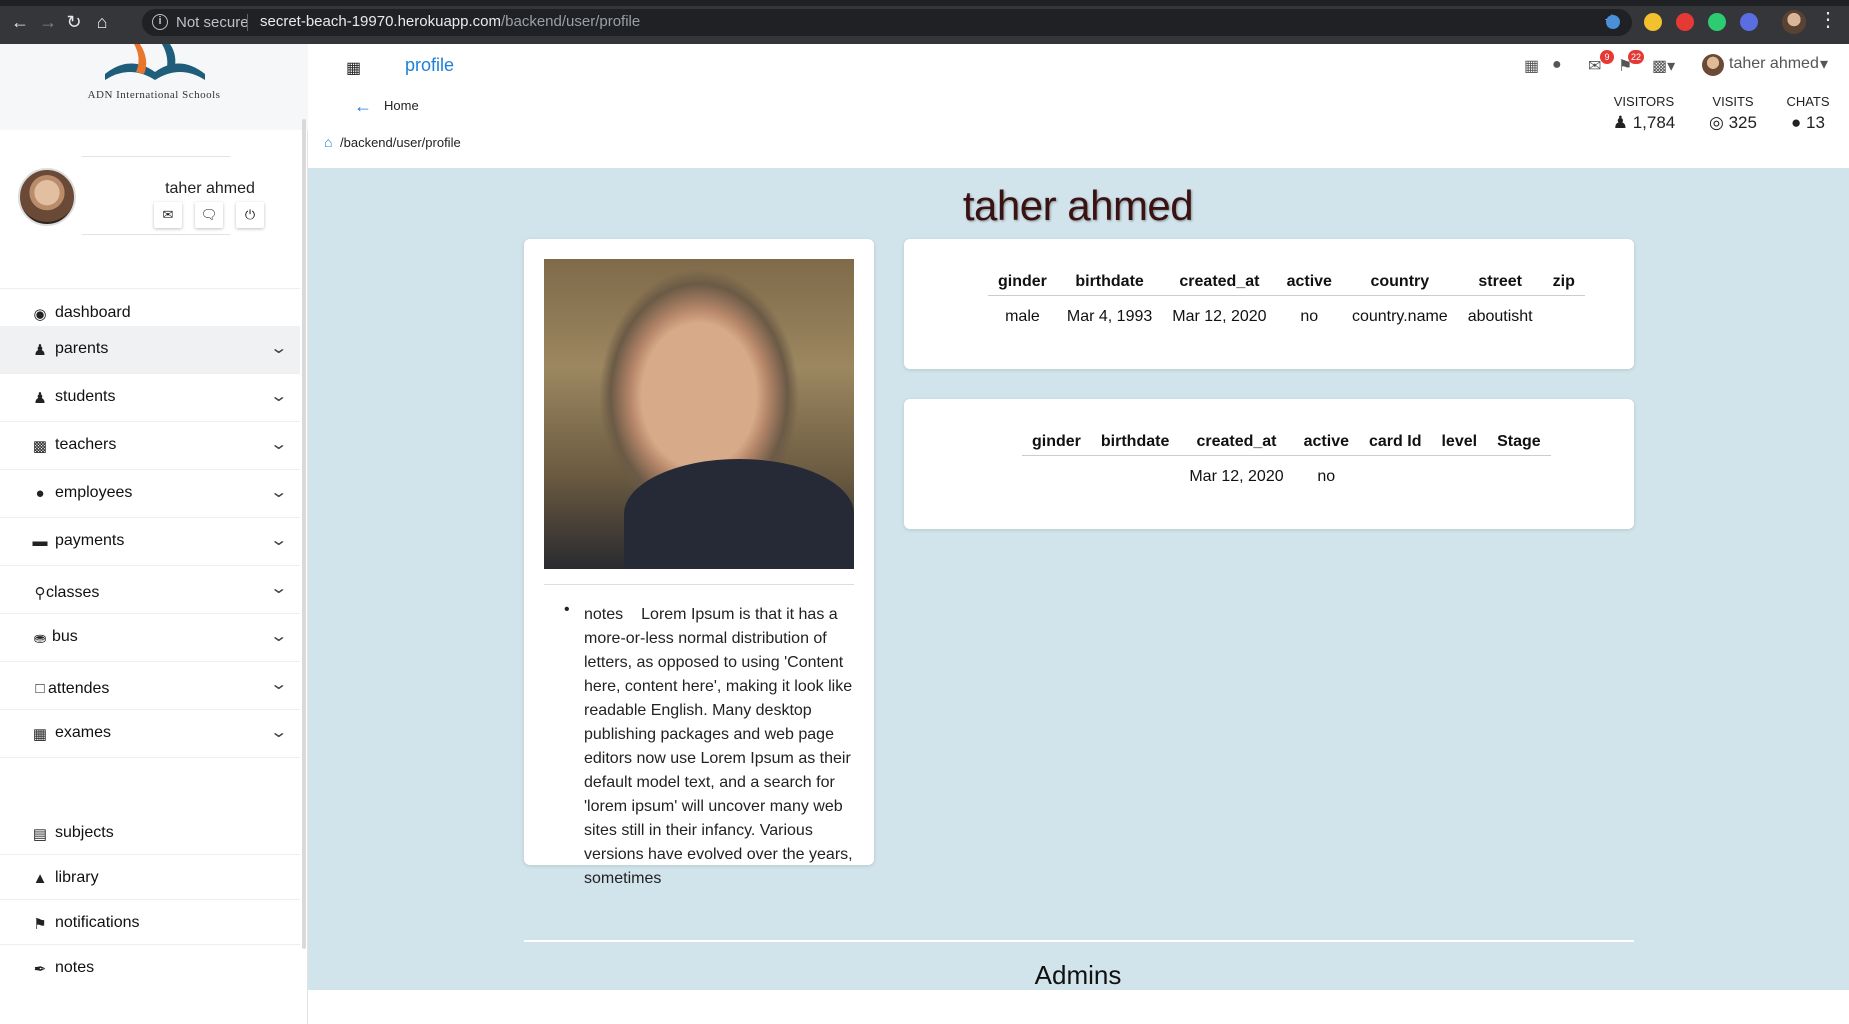 The width and height of the screenshot is (1849, 1024). I want to click on sidebar-item-notifications: ⚑ notifications, so click(150, 922).